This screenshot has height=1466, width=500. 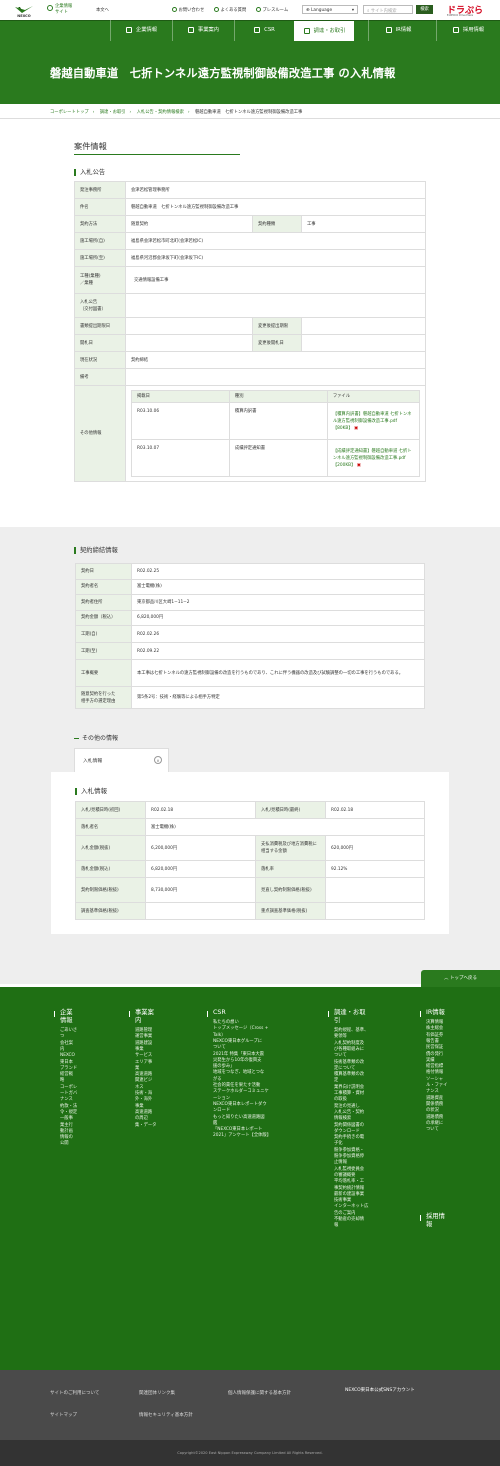 I want to click on crumb-procurement: 調達・お取引, so click(x=113, y=112).